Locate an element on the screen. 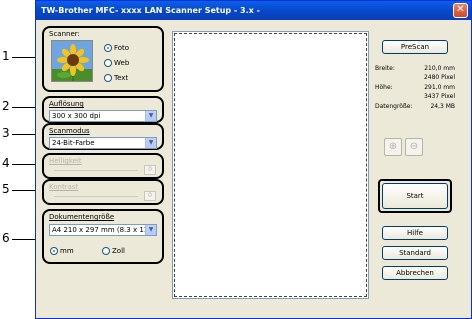 The height and width of the screenshot is (319, 472). zoom-in-icon: ⊕ is located at coordinates (393, 147).